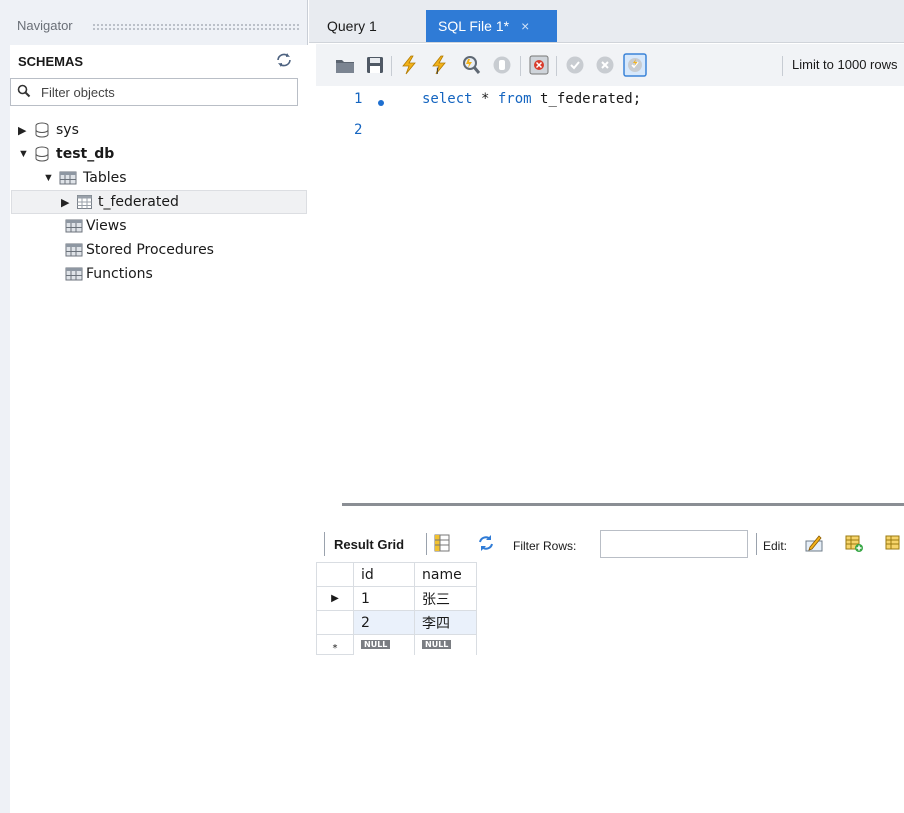 This screenshot has width=904, height=813. I want to click on table-row: 2 李四, so click(396, 622).